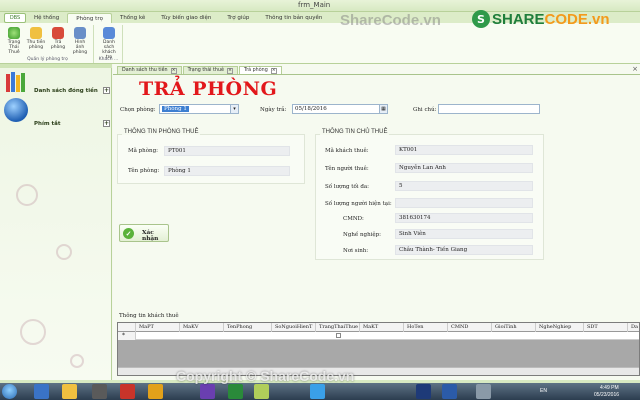  Describe the element at coordinates (356, 251) in the screenshot. I see `noi-sinh-label: Nơi sinh:` at that location.